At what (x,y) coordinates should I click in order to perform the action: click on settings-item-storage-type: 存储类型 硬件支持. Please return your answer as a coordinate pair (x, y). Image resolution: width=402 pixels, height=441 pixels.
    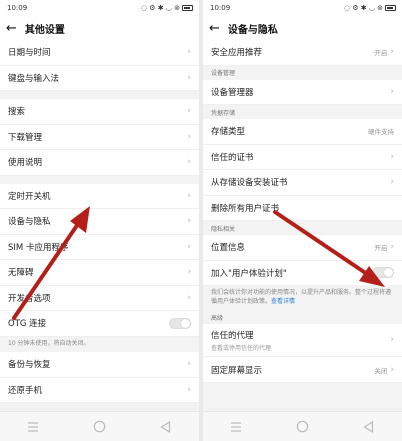
    Looking at the image, I should click on (302, 132).